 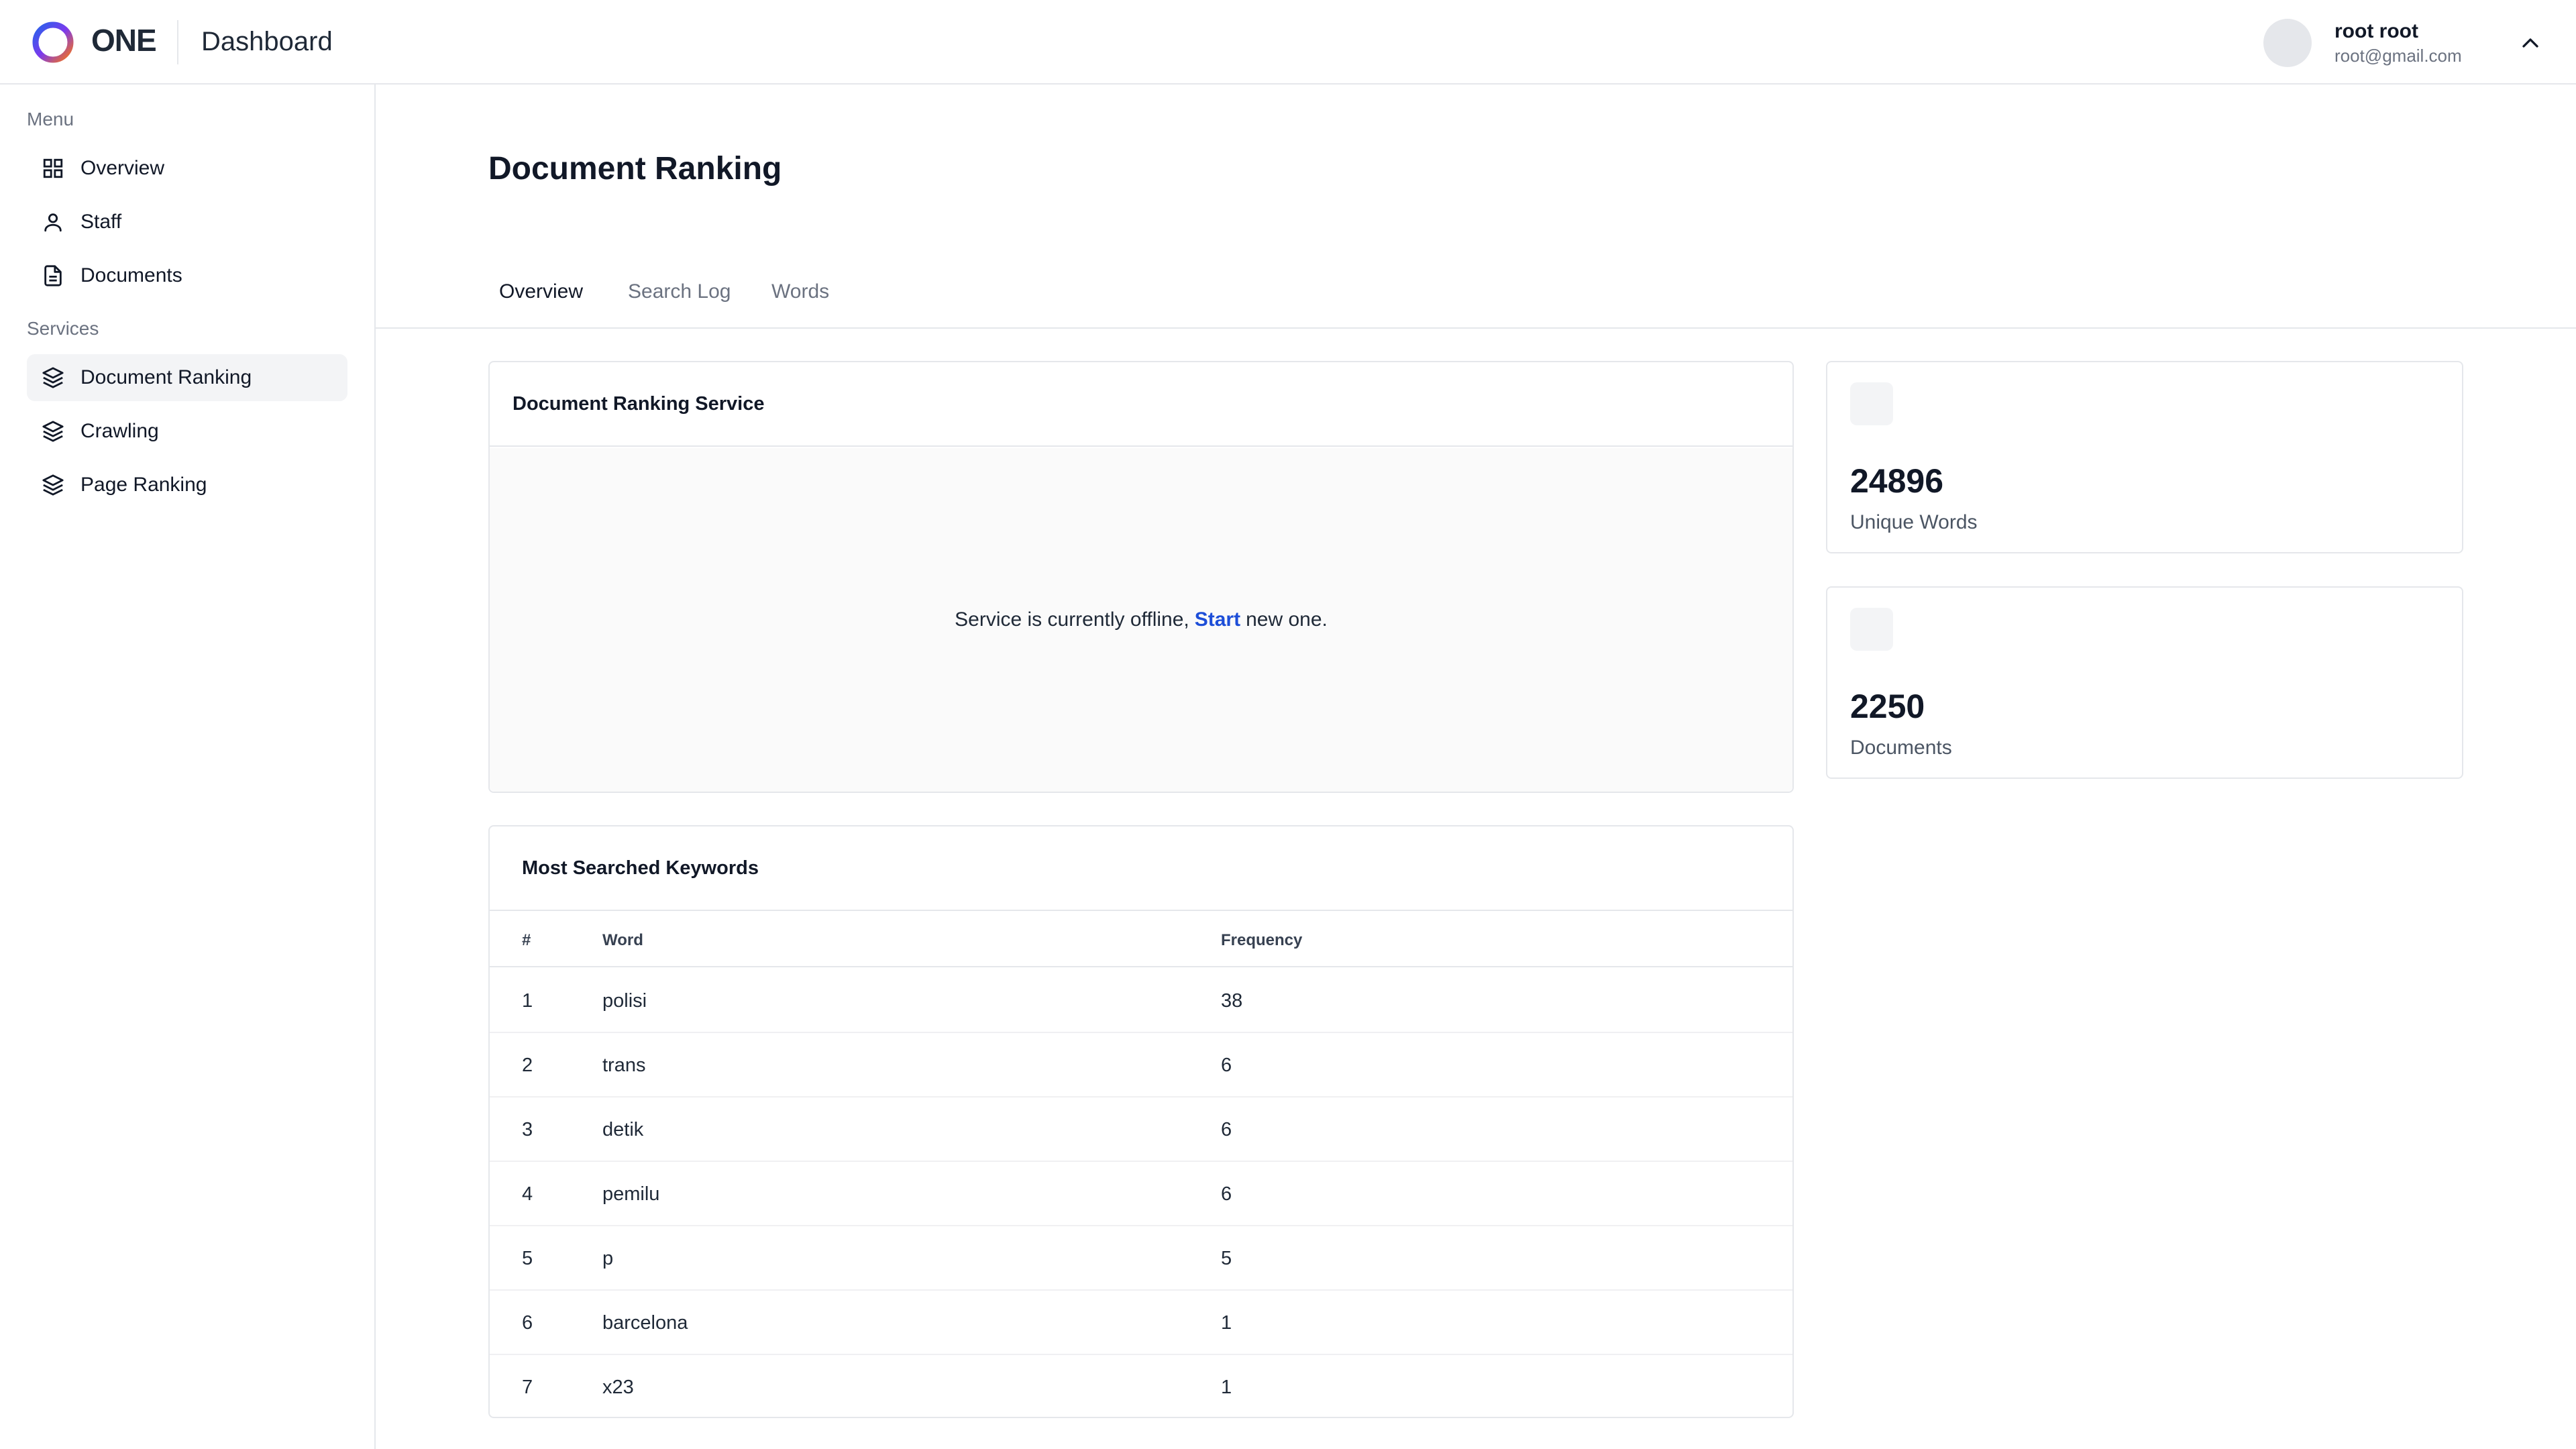 I want to click on stat-card-documents: 2250 Documents, so click(x=2144, y=682).